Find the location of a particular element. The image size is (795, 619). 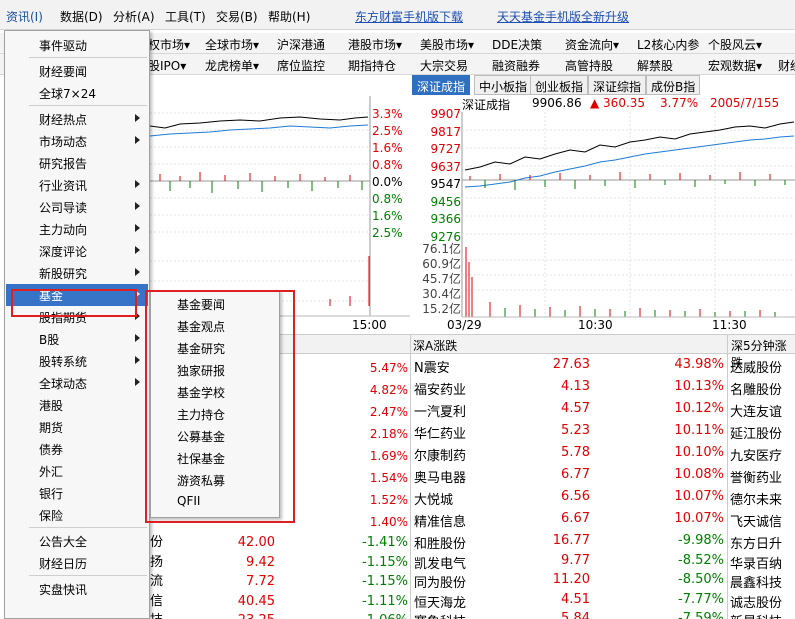

nav-item: 融资融券 is located at coordinates (516, 65).